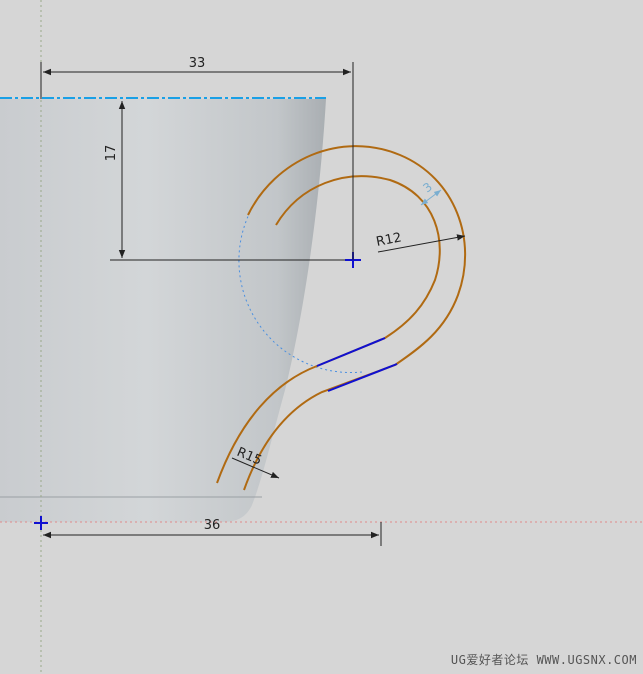 The width and height of the screenshot is (643, 674). Describe the element at coordinates (197, 63) in the screenshot. I see `dimension-top-width-label: 33` at that location.